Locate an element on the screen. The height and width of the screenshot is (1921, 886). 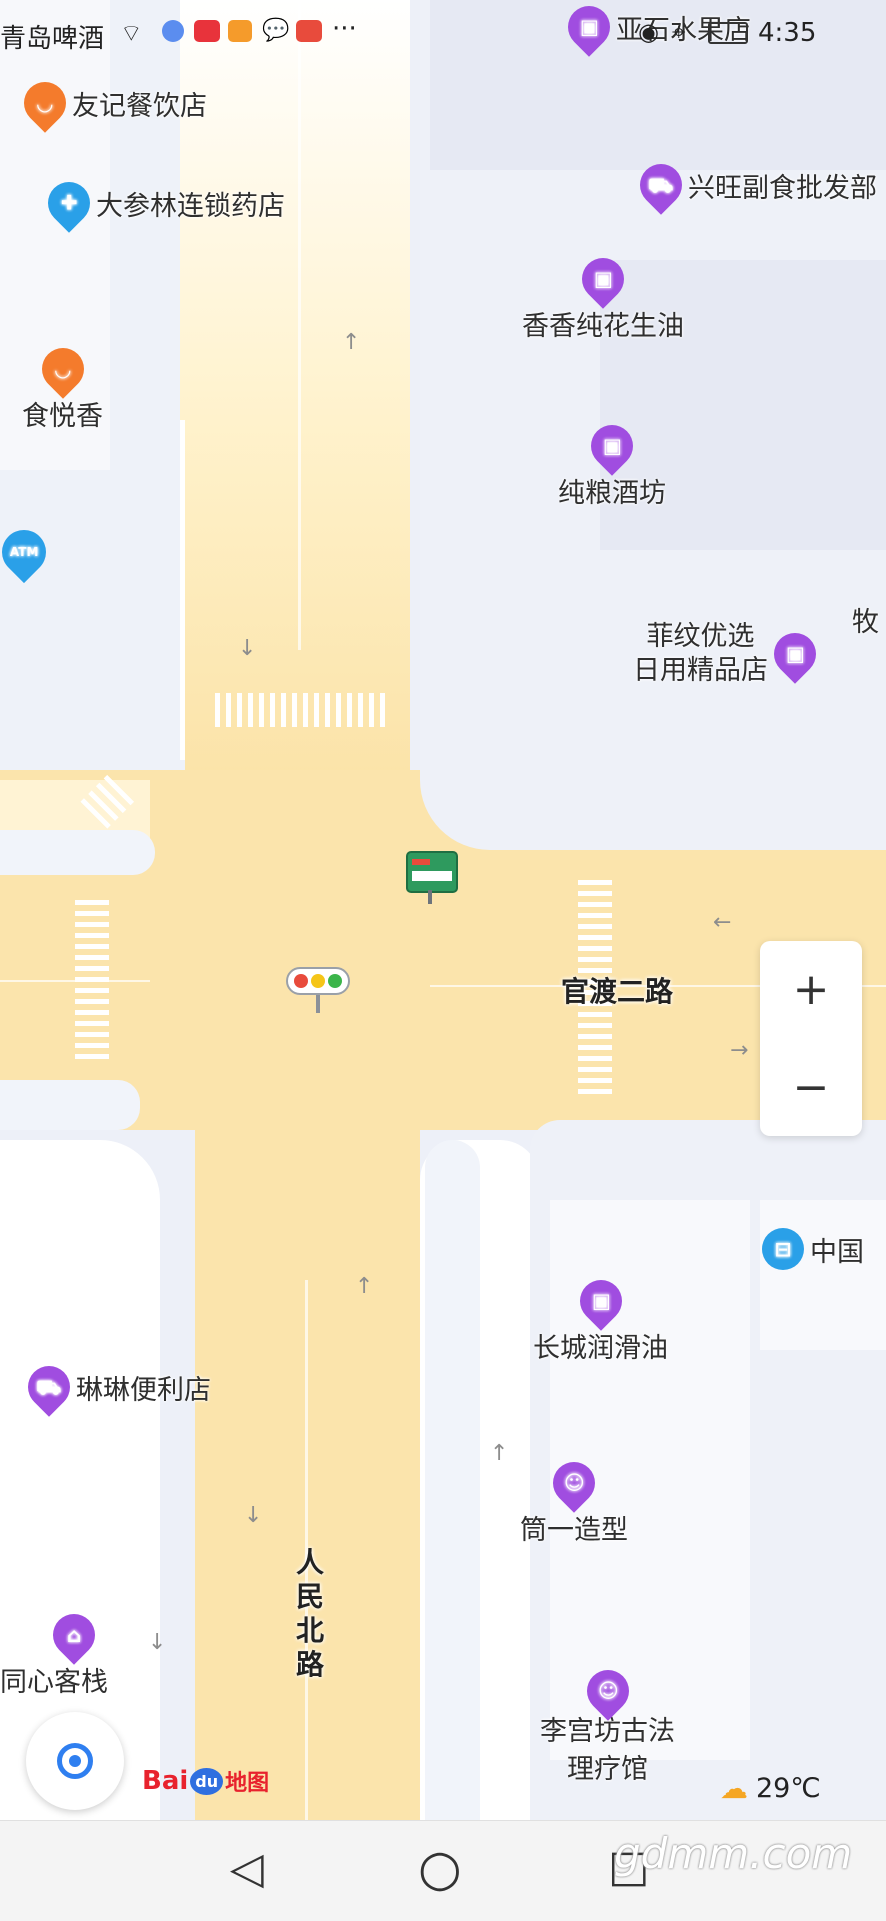
poi-zhongguo: ⊟ 中国 is located at coordinates (813, 1249).